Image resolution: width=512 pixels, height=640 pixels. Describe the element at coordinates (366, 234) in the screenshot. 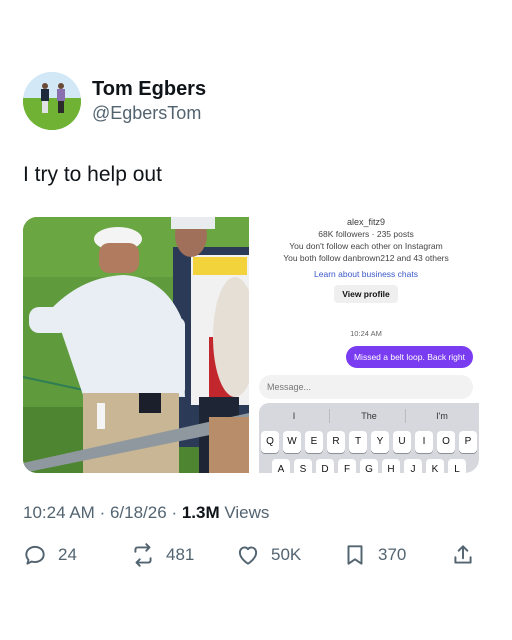

I see `ig-stats: 68K followers · 235 posts` at that location.